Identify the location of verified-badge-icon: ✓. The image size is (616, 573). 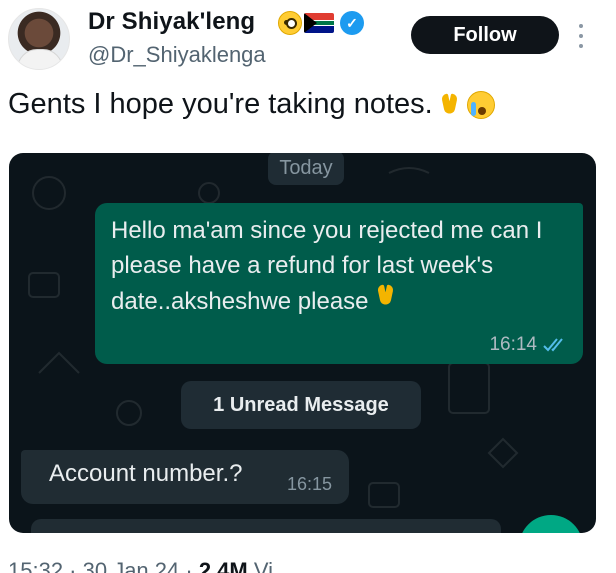
(352, 23).